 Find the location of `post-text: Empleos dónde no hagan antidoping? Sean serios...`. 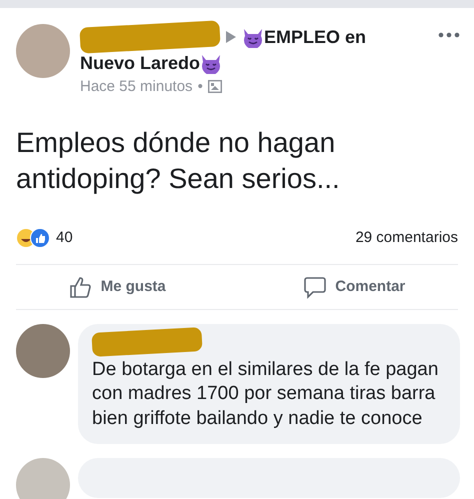

post-text: Empleos dónde no hagan antidoping? Sean serios... is located at coordinates (178, 161).